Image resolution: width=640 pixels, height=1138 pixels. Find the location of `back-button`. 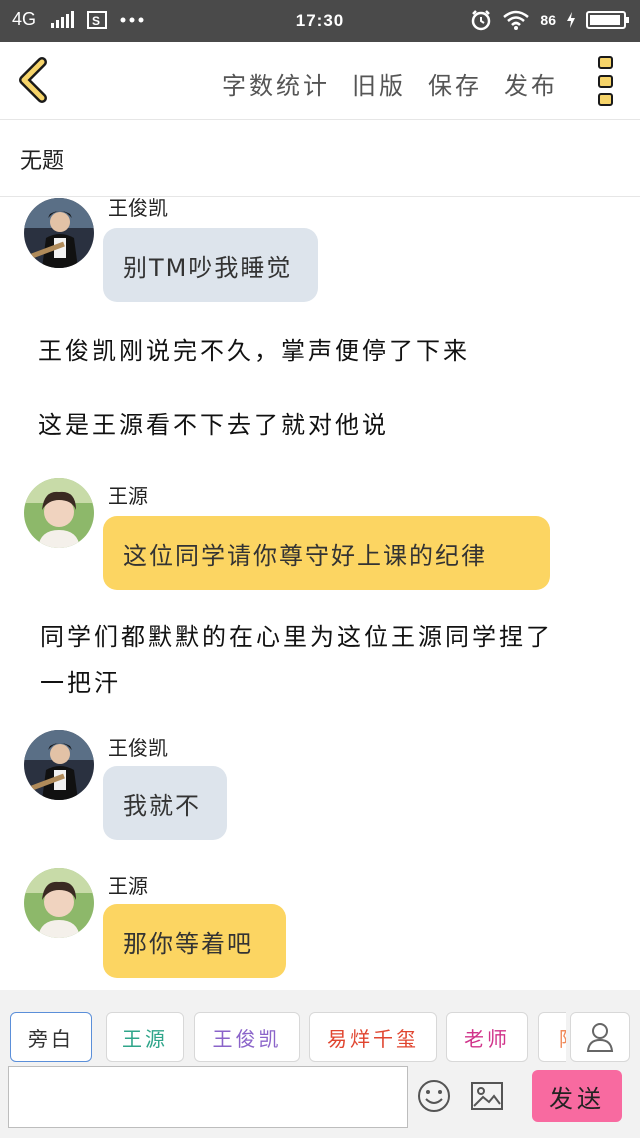

back-button is located at coordinates (36, 80).